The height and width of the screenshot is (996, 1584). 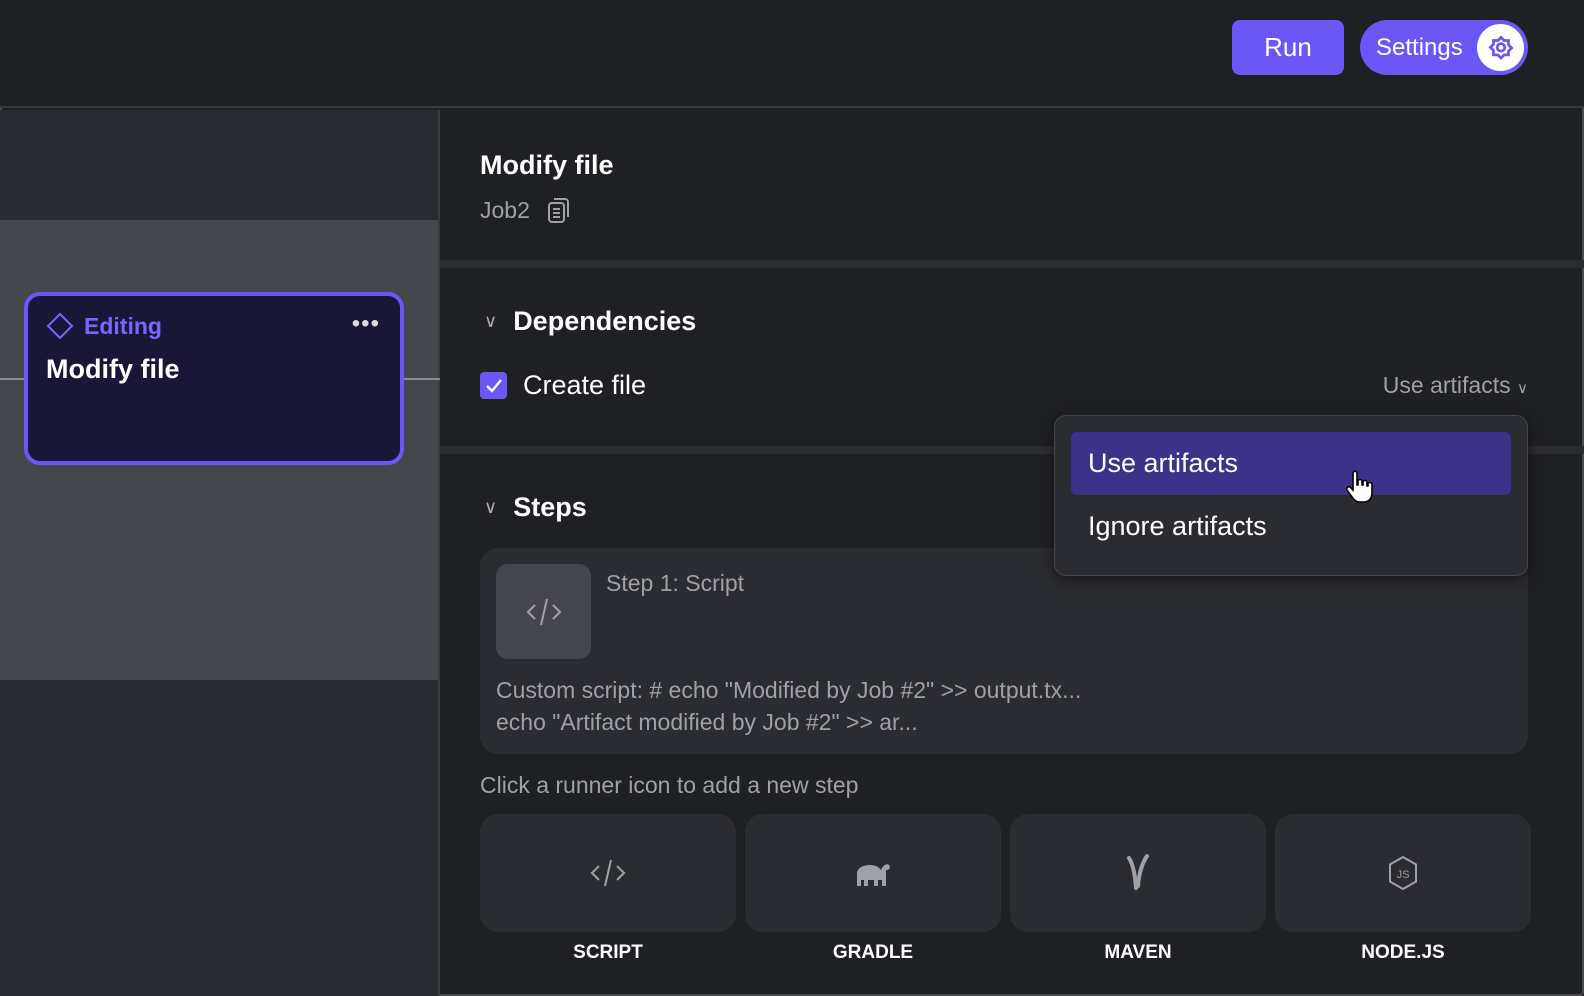 What do you see at coordinates (792, 54) in the screenshot?
I see `top-bar: Run Settings` at bounding box center [792, 54].